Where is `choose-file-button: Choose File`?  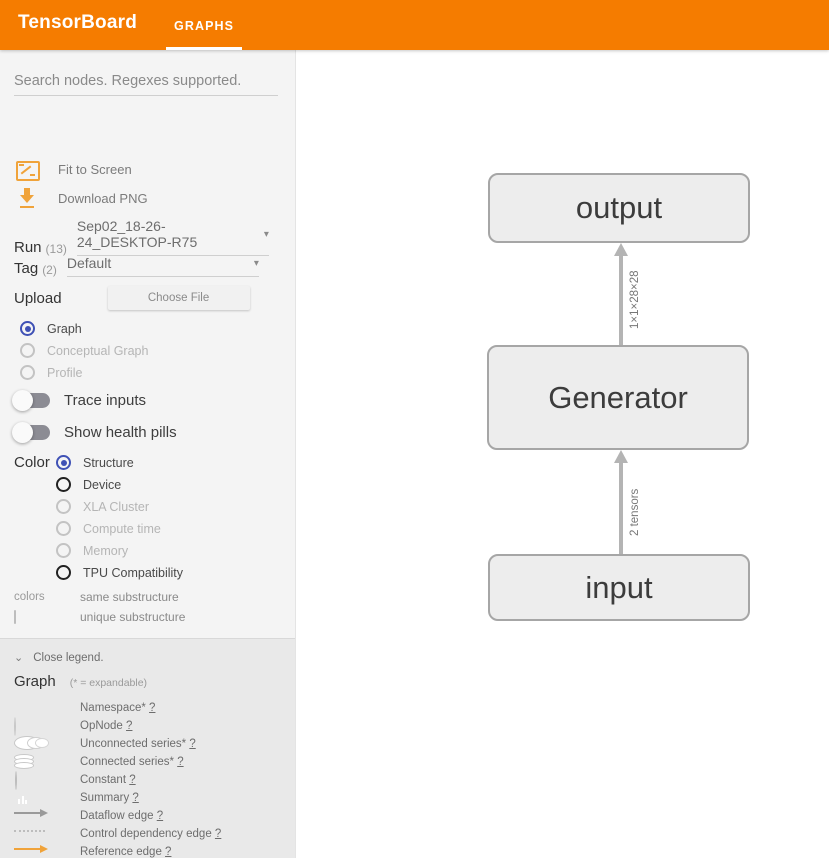
choose-file-button: Choose File is located at coordinates (178, 298).